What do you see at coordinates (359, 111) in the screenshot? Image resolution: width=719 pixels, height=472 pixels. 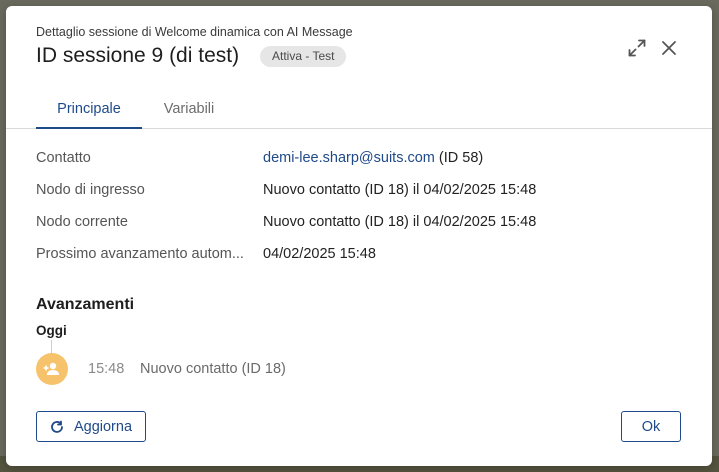 I see `tab-bar: Principale Variabili` at bounding box center [359, 111].